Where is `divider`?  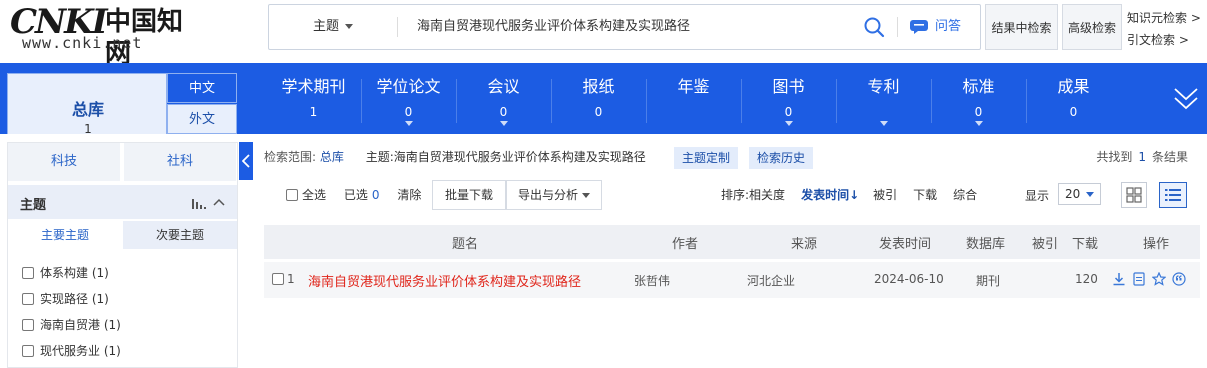
divider is located at coordinates (397, 27).